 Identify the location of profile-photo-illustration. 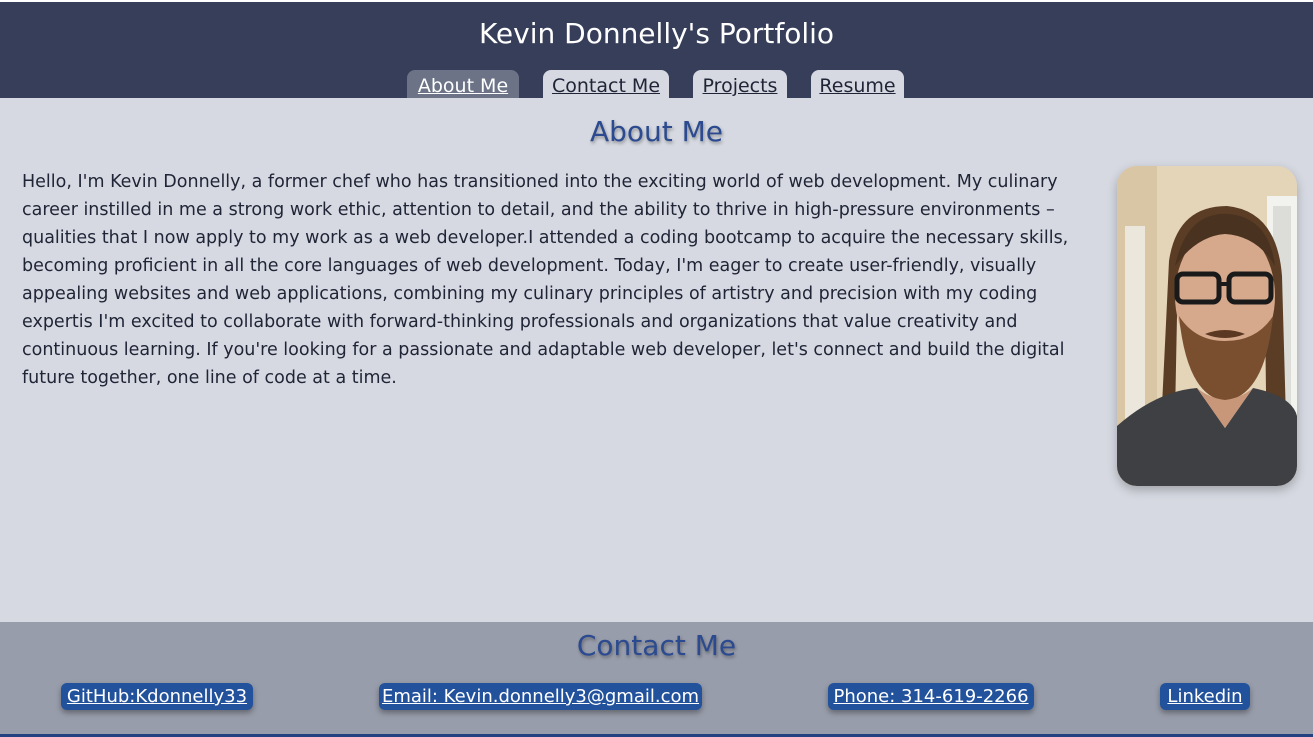
(1207, 326).